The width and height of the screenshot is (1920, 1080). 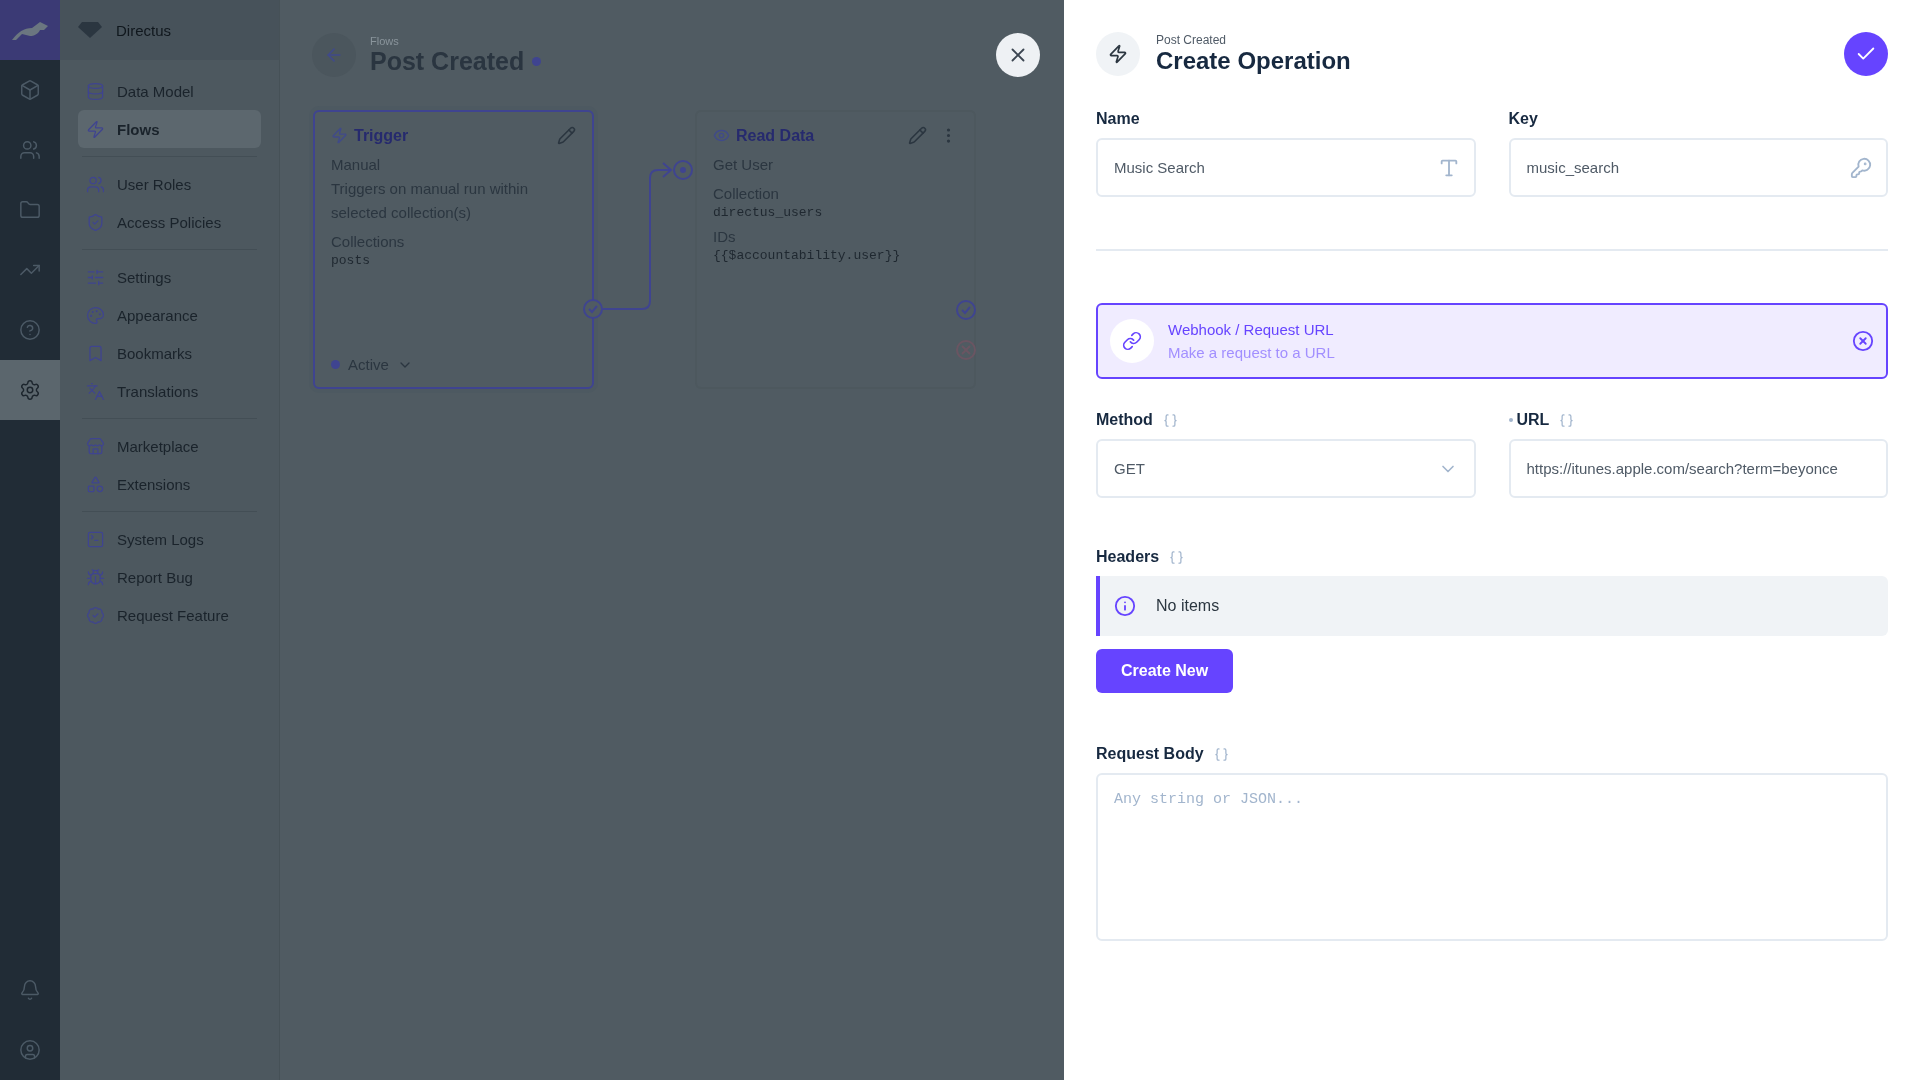 I want to click on eye-icon, so click(x=721, y=135).